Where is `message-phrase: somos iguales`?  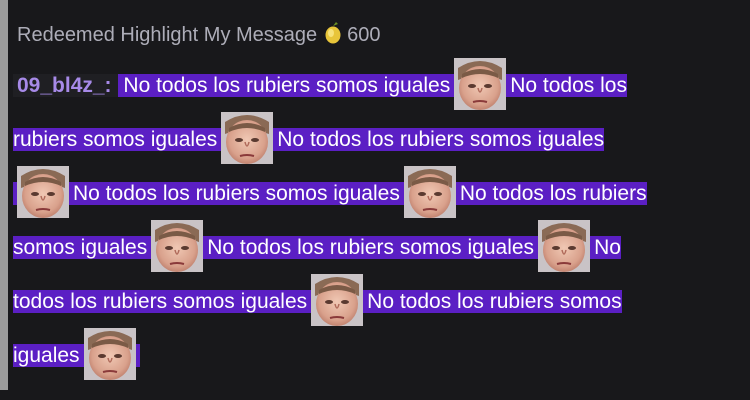 message-phrase: somos iguales is located at coordinates (80, 247).